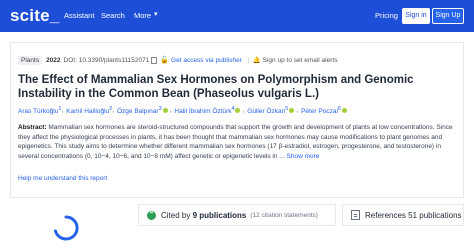  Describe the element at coordinates (321, 110) in the screenshot. I see `author-link: Péter Poczai6` at that location.